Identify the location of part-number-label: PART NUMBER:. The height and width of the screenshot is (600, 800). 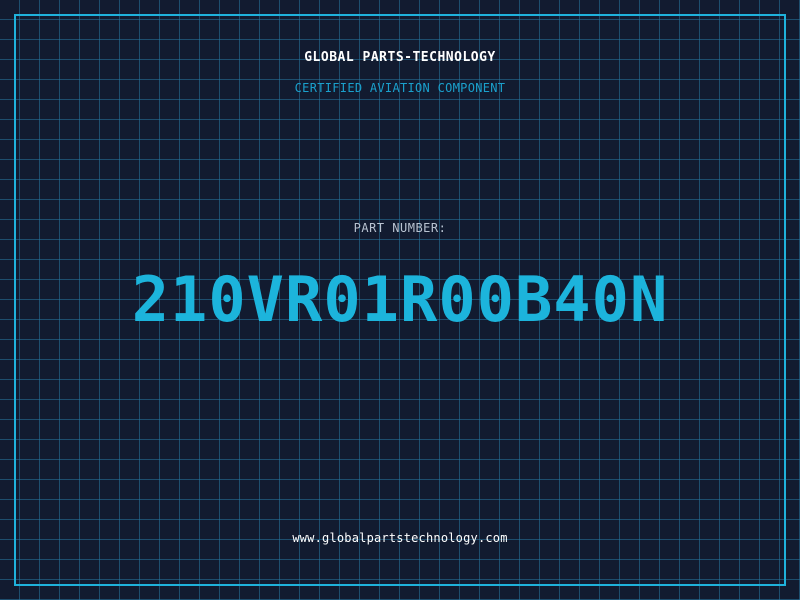
(400, 228).